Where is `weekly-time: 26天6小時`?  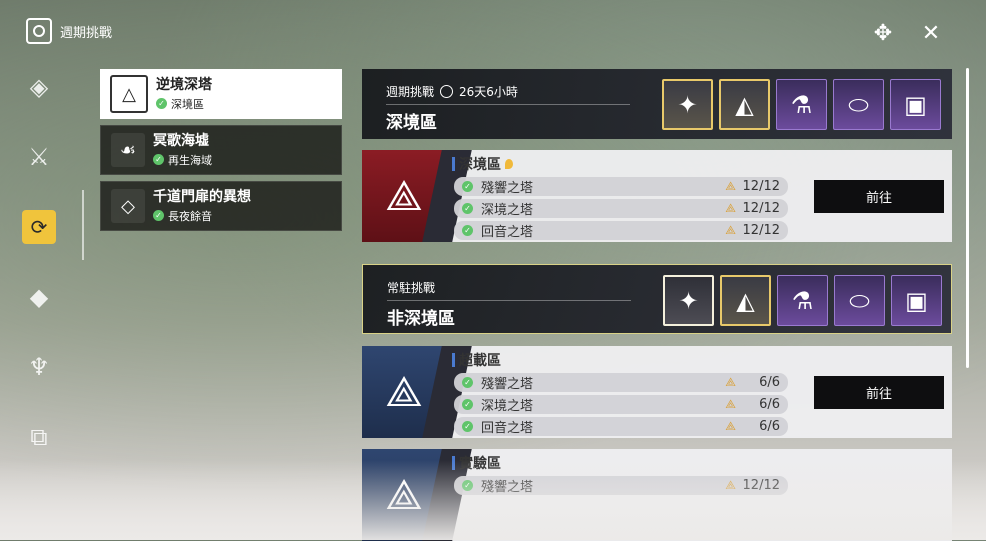 weekly-time: 26天6小時 is located at coordinates (488, 92).